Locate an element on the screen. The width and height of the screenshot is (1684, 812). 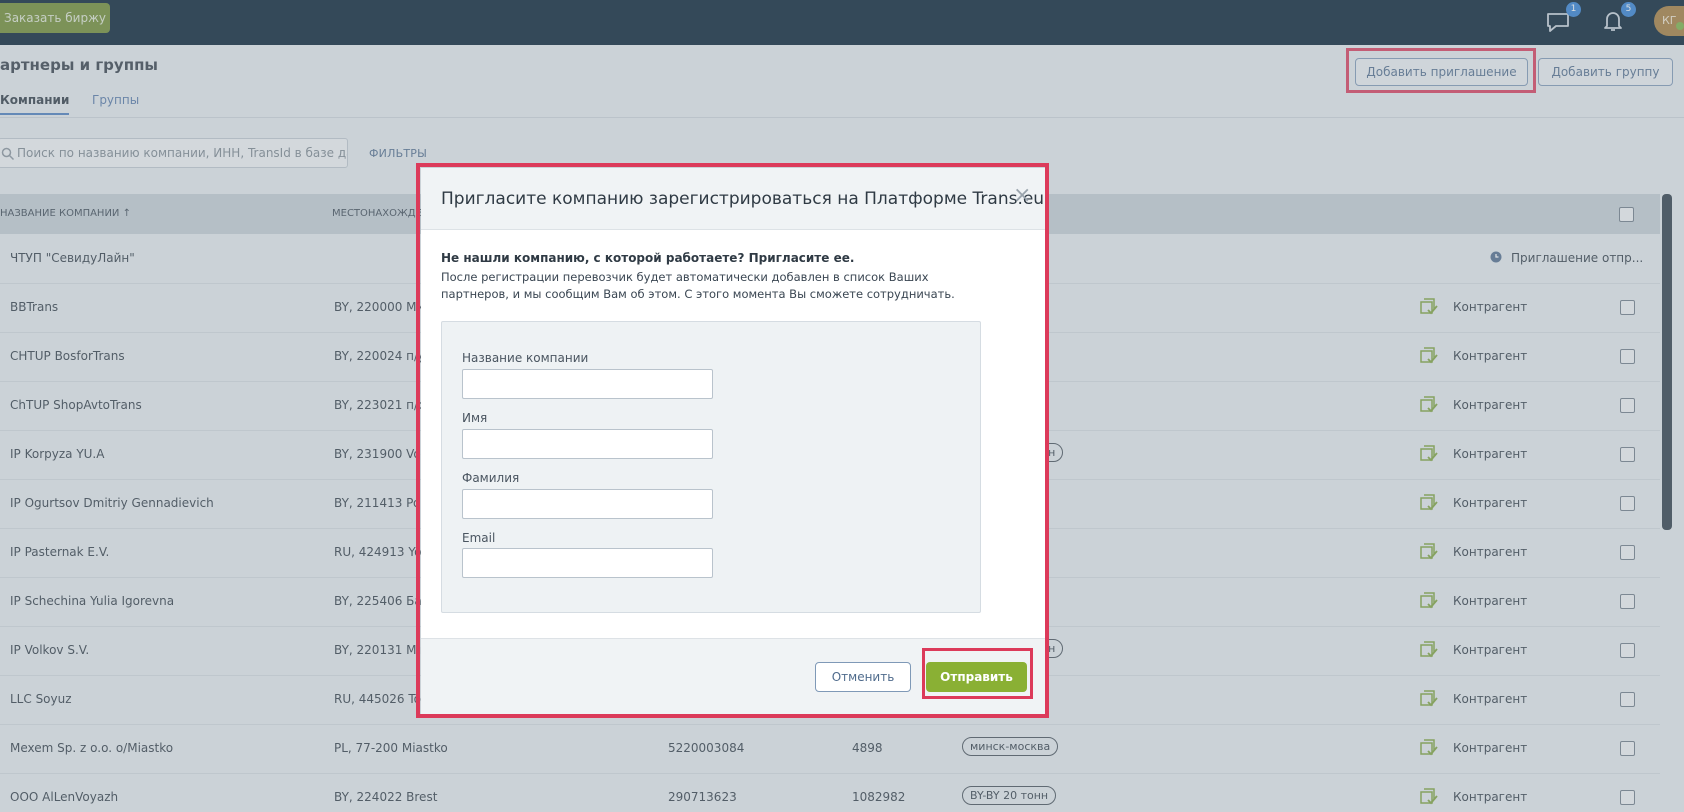
close-icon: × is located at coordinates (1022, 196).